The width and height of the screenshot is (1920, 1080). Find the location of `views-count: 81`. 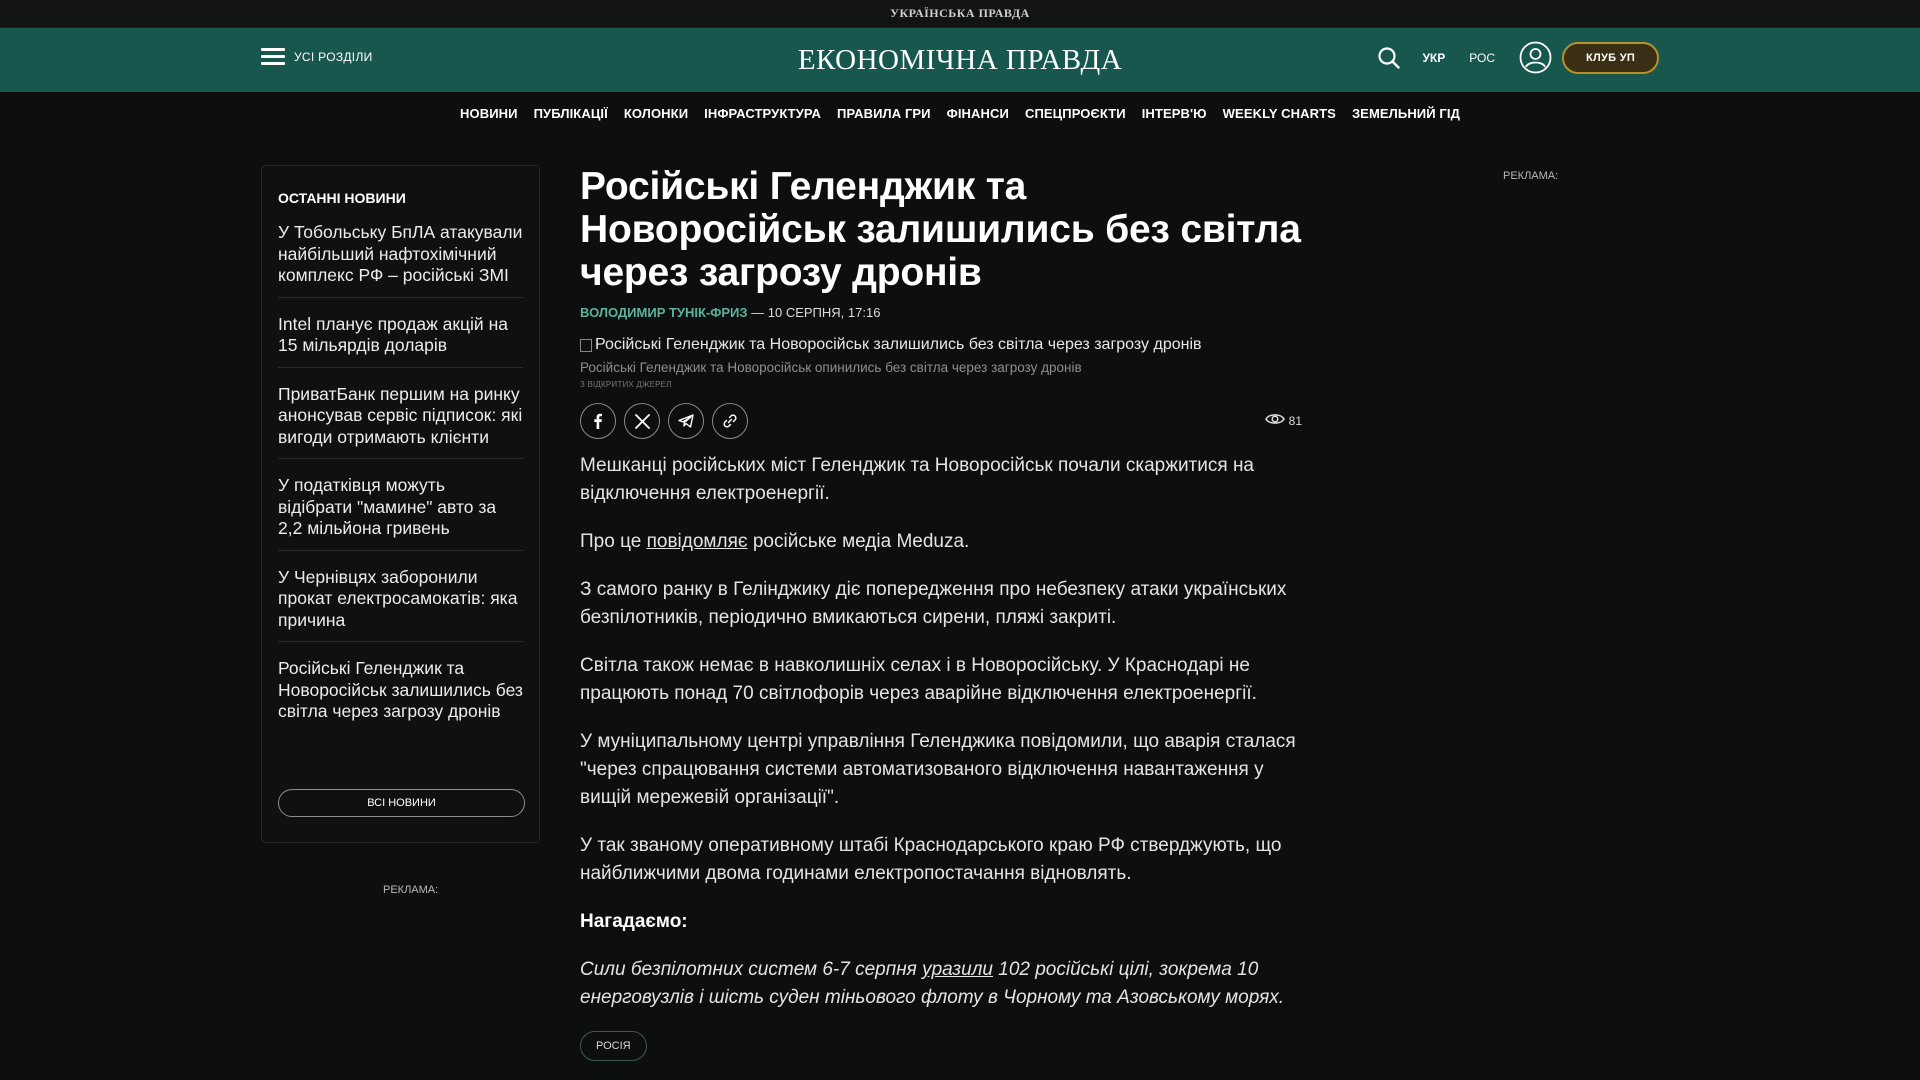

views-count: 81 is located at coordinates (1295, 420).